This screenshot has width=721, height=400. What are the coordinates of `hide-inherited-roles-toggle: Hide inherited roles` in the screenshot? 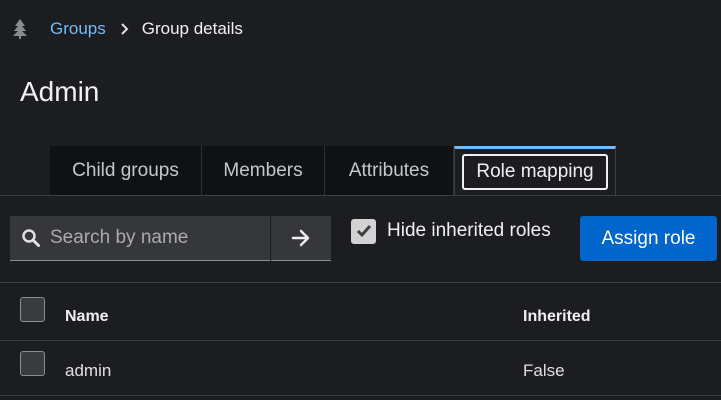 It's located at (451, 231).